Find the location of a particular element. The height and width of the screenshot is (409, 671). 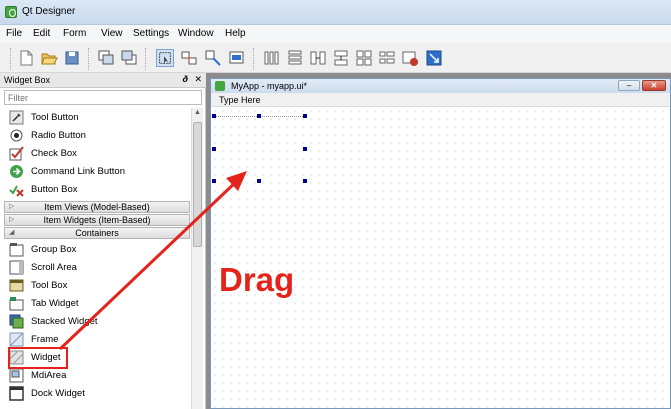

save-icon is located at coordinates (72, 58).